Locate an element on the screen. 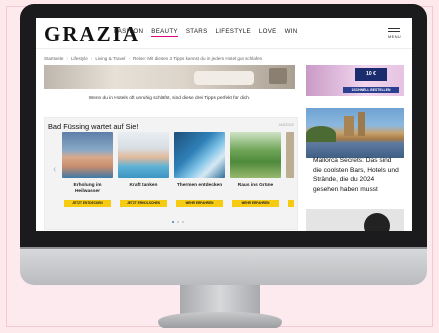  card-button-partial is located at coordinates (291, 203).